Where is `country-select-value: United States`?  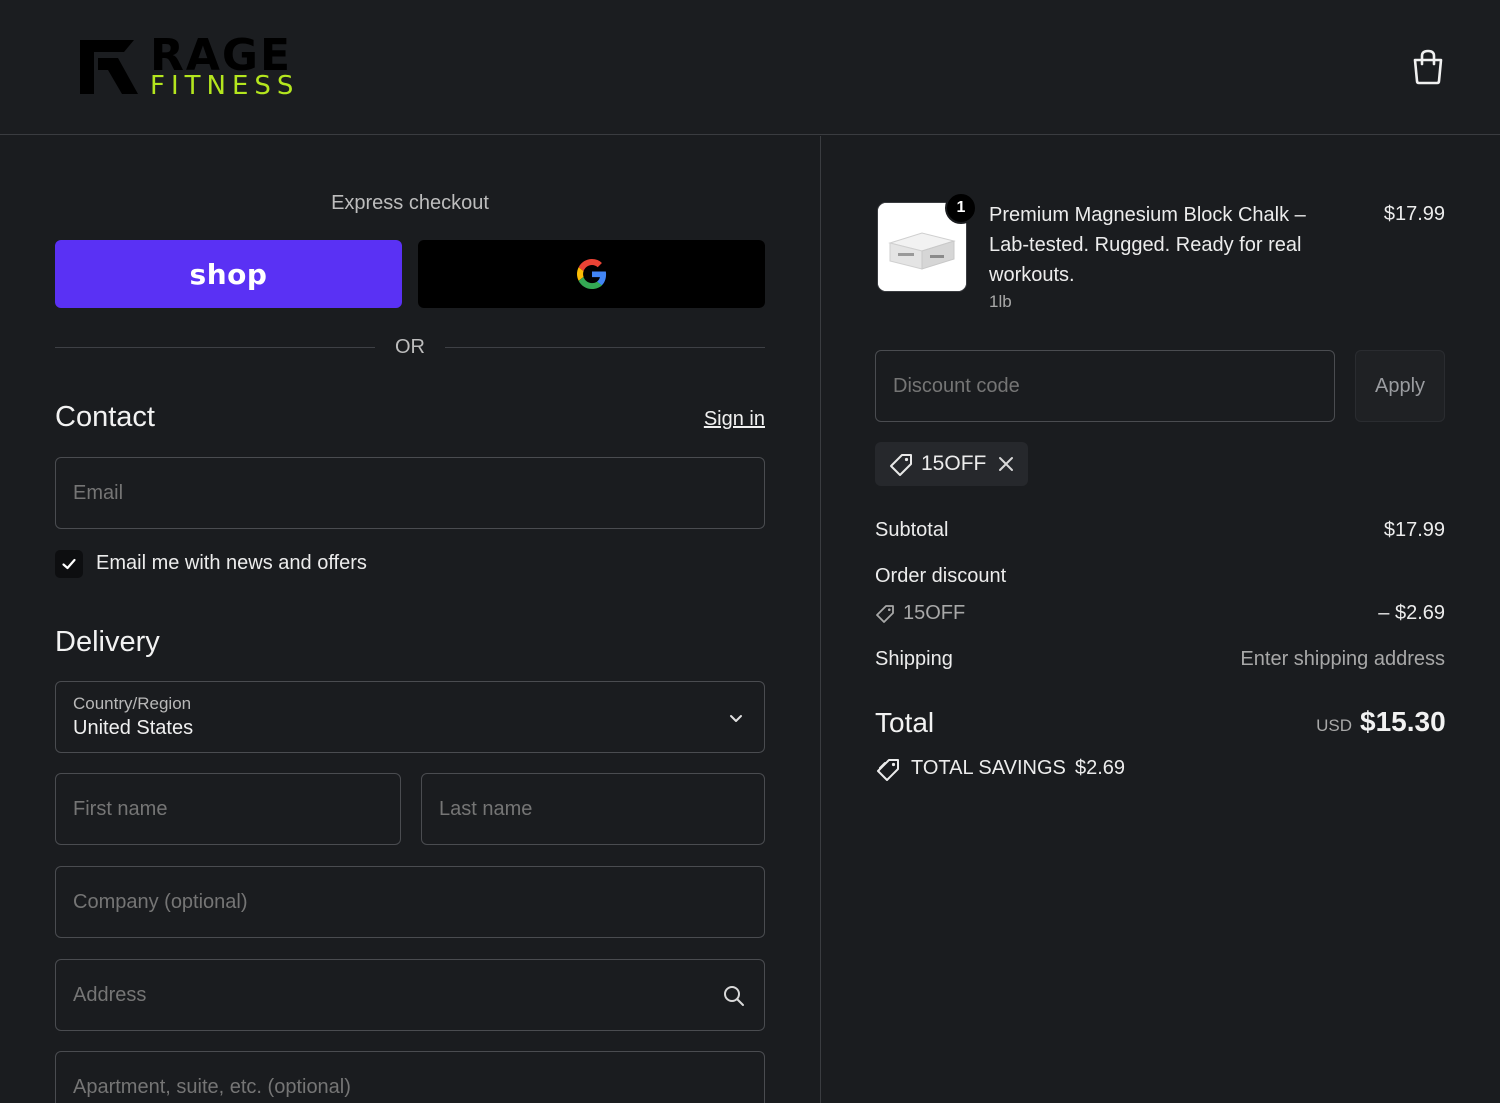
country-select-value: United States is located at coordinates (133, 728).